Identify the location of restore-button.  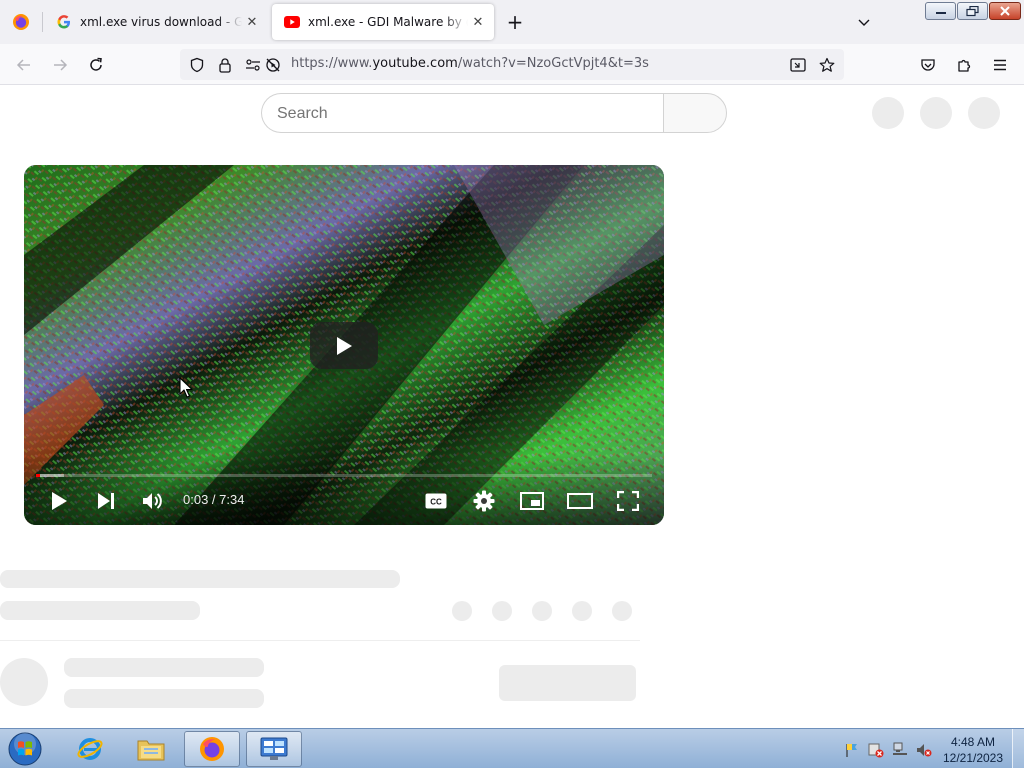
(972, 11).